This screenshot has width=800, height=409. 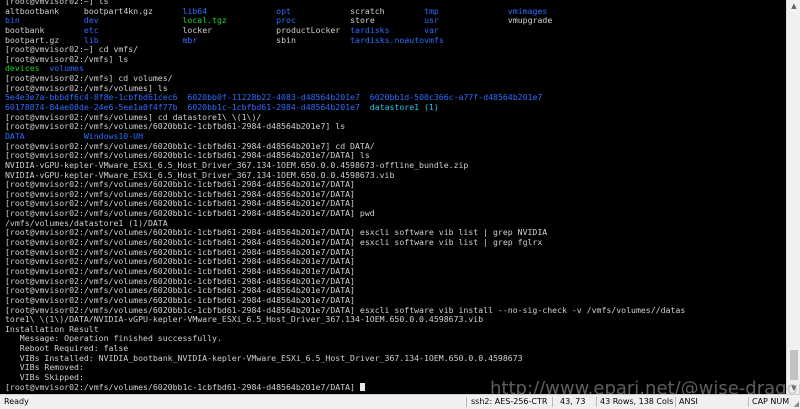 I want to click on status-terminal-size: 43 Rows, 138 Cols, so click(x=637, y=401).